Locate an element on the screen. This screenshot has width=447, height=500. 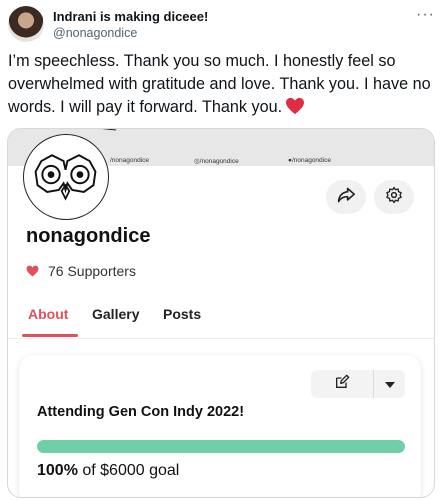
goal-progress-fill is located at coordinates (221, 446).